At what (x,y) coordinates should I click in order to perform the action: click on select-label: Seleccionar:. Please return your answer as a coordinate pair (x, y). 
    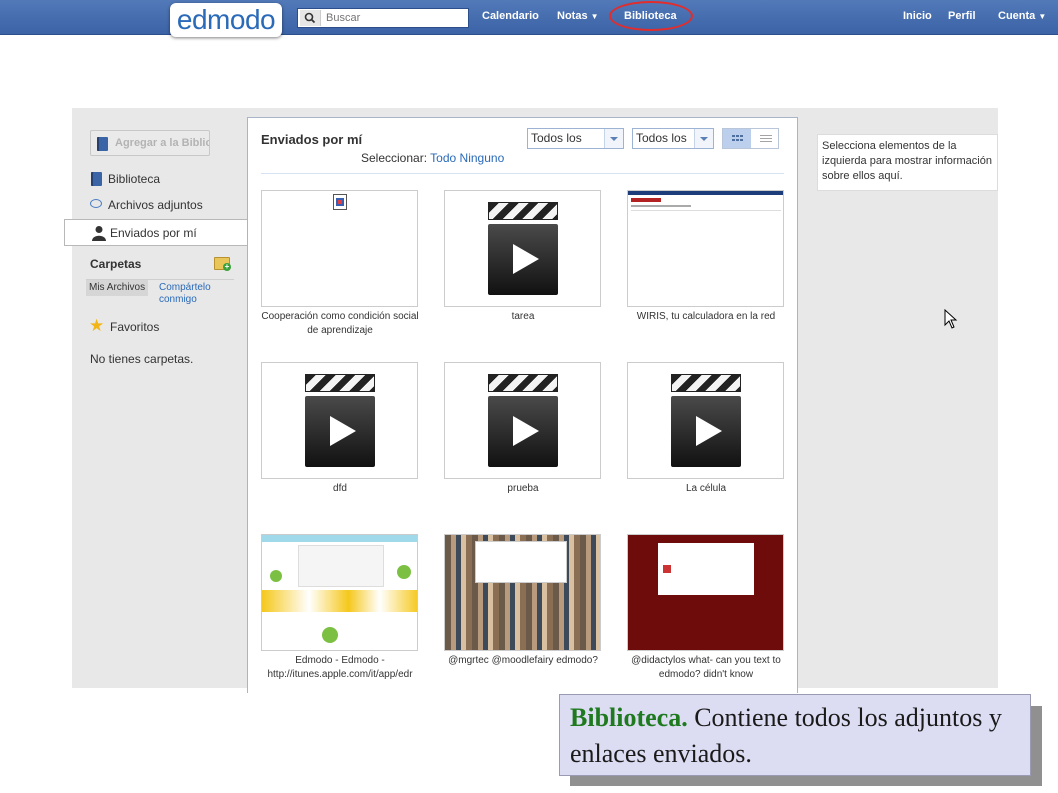
    Looking at the image, I should click on (394, 158).